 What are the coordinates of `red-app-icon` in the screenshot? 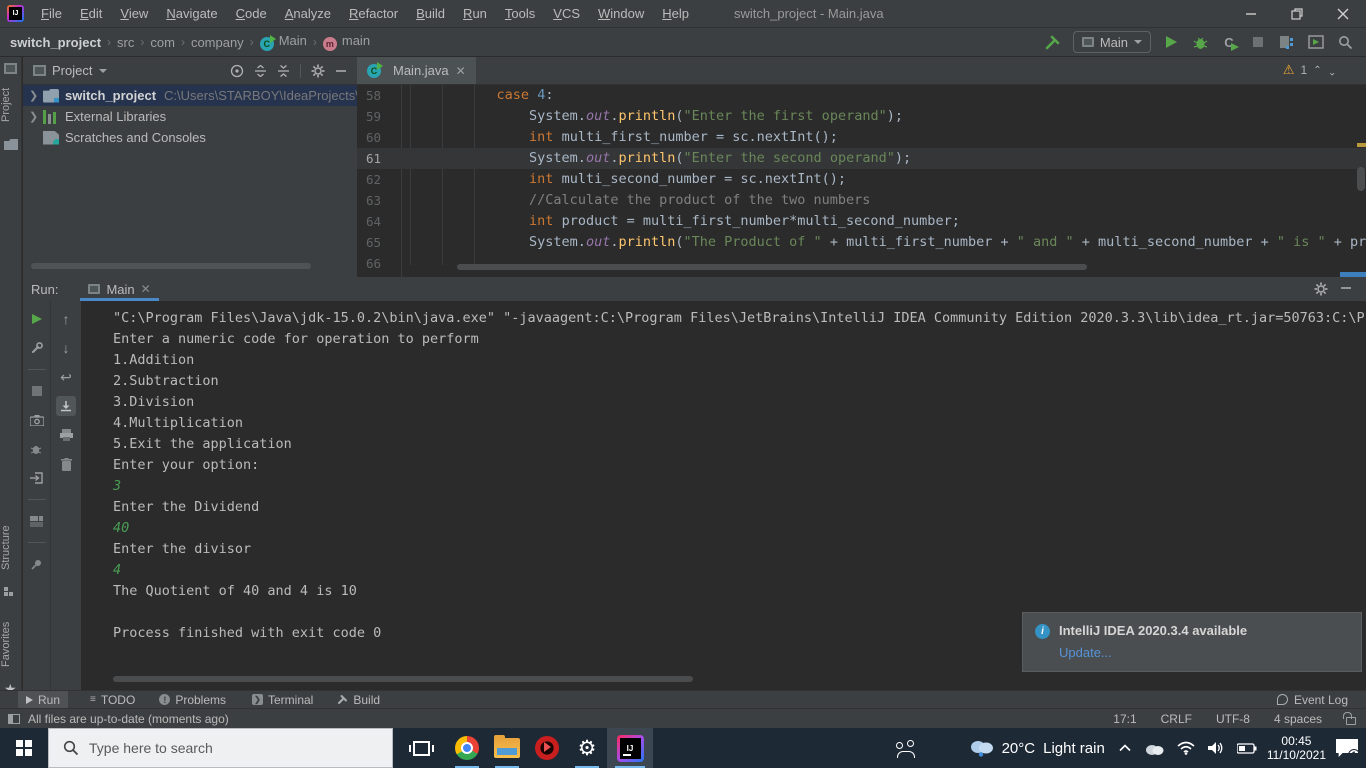 It's located at (547, 748).